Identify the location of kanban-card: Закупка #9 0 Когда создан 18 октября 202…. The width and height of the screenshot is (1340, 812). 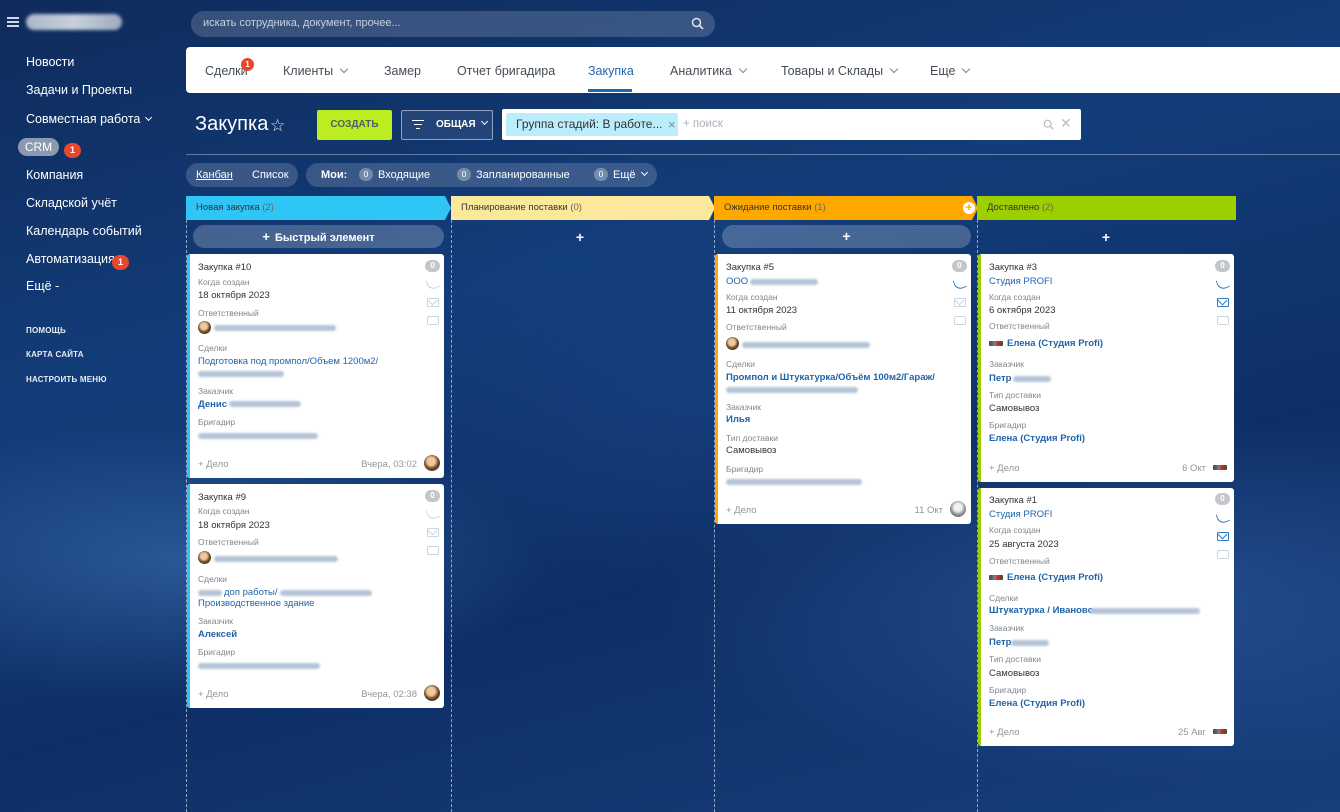
(315, 596).